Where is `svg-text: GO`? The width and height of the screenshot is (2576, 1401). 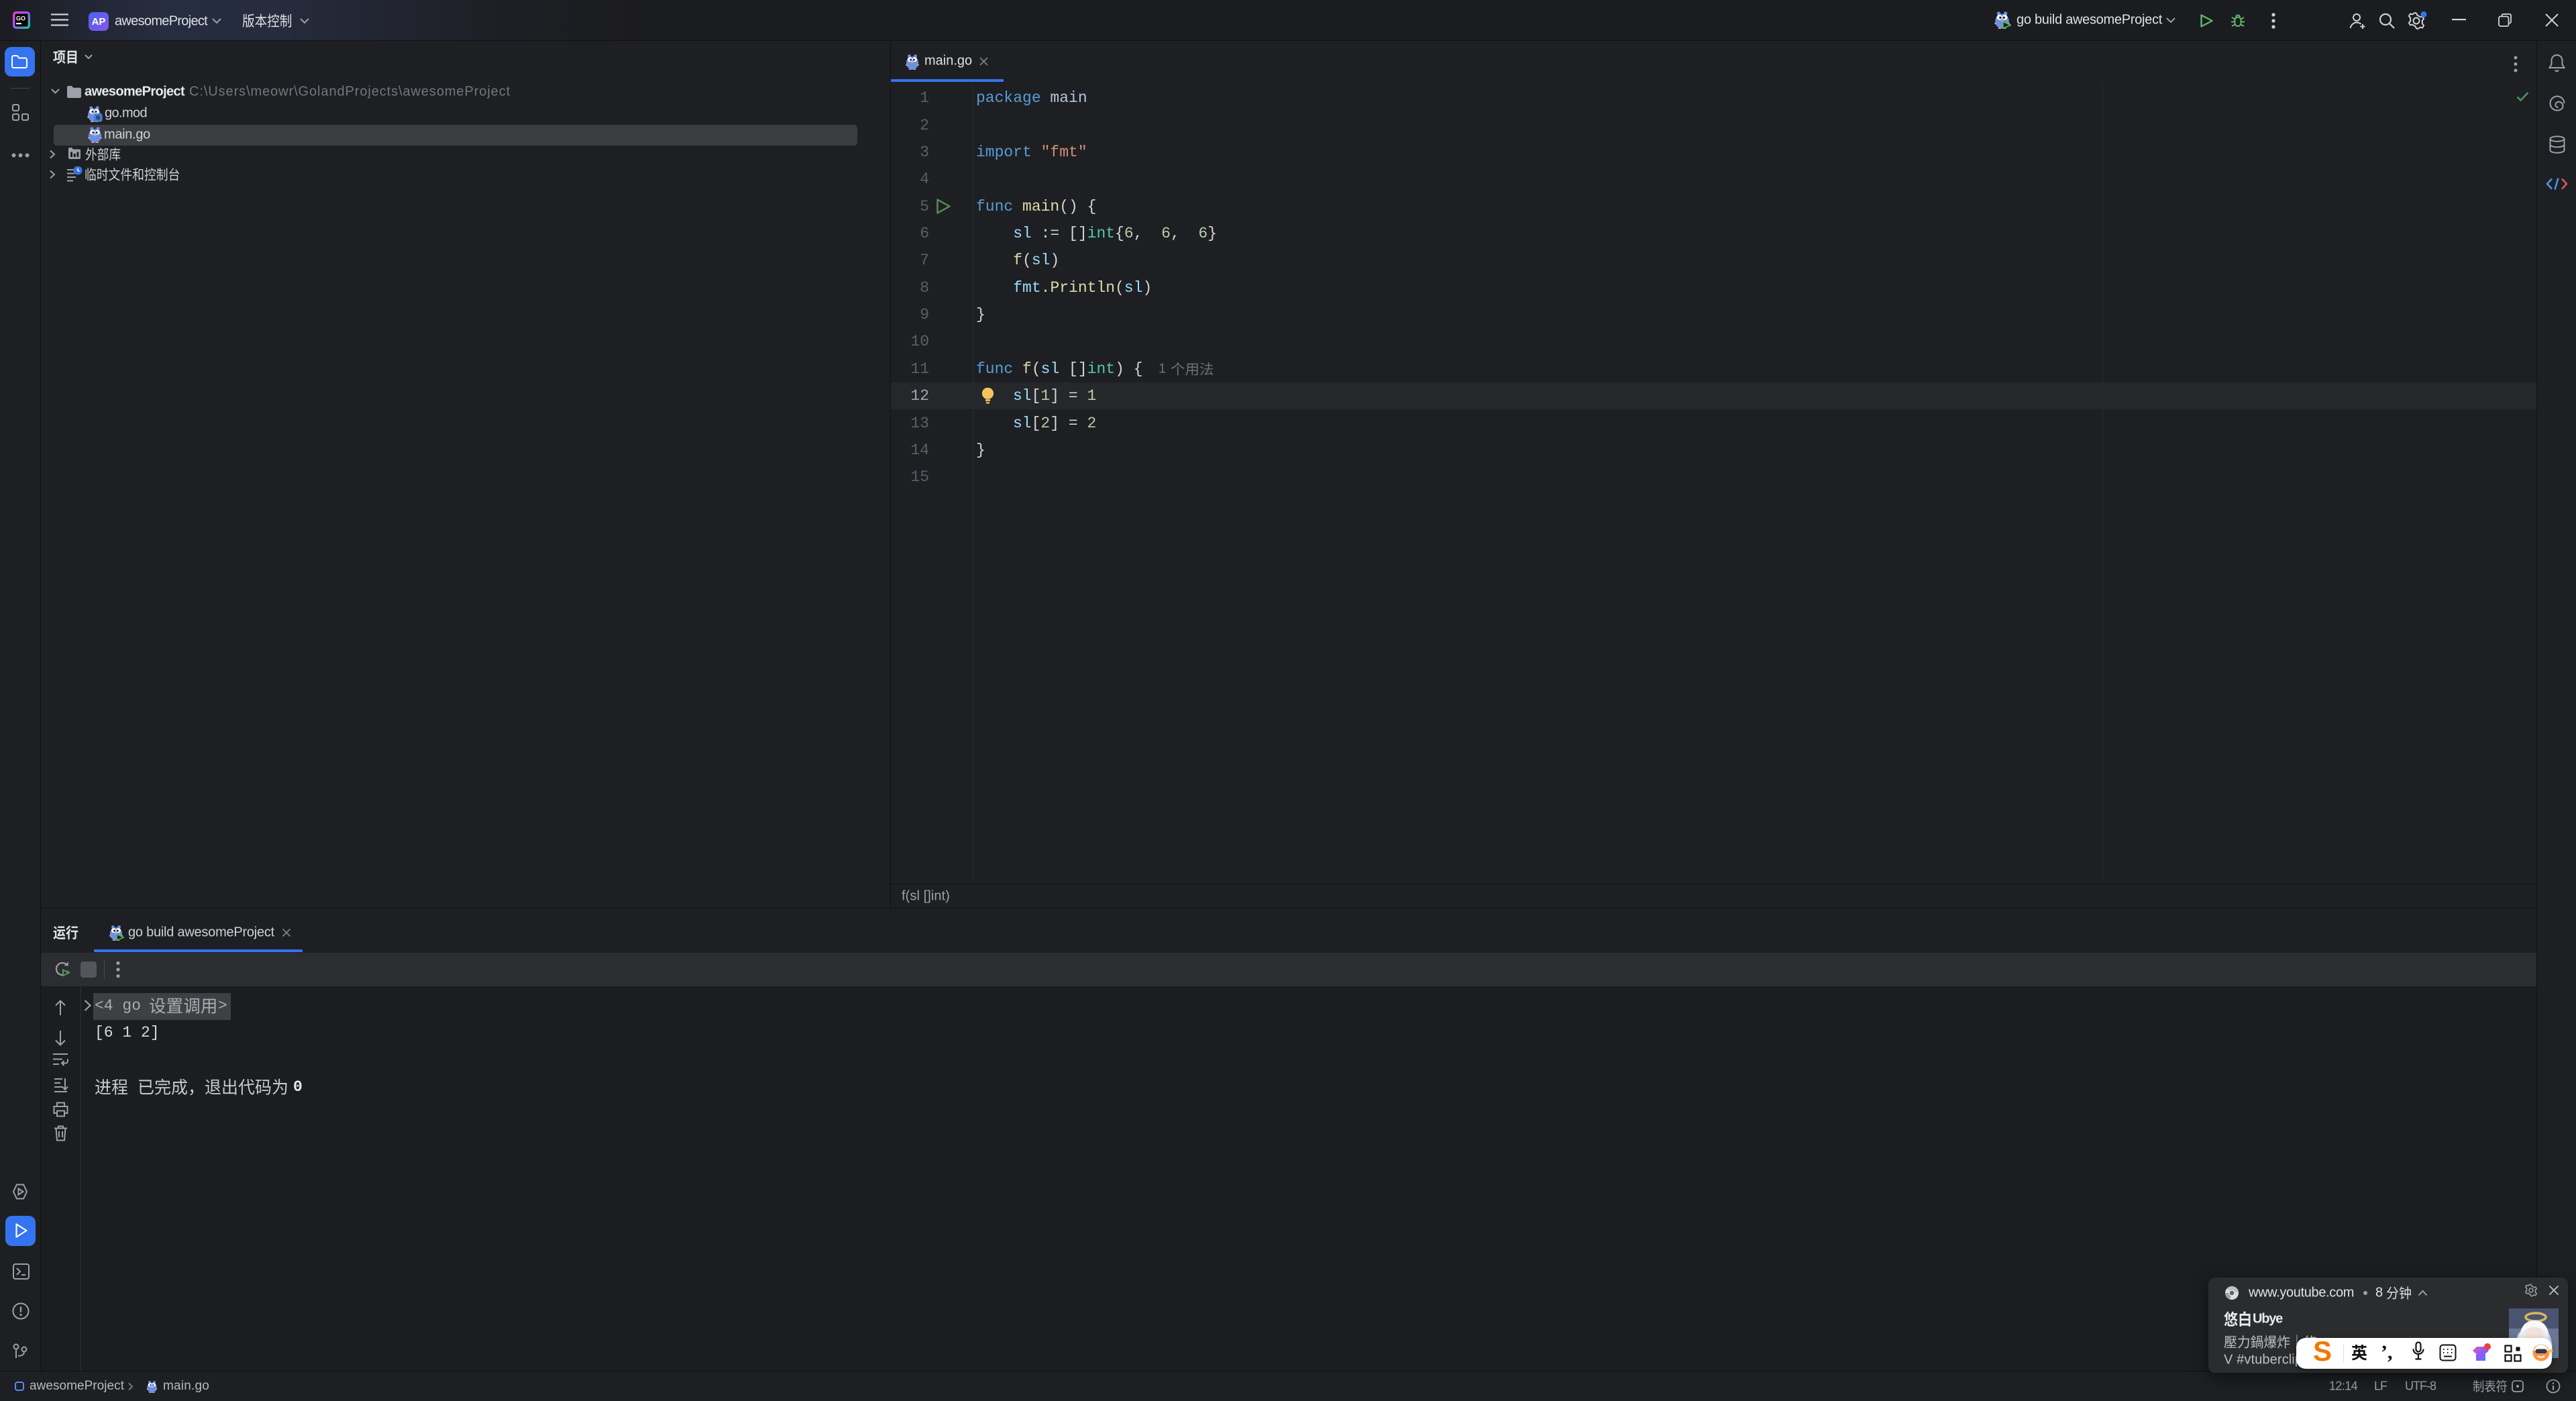
svg-text: GO is located at coordinates (20, 18).